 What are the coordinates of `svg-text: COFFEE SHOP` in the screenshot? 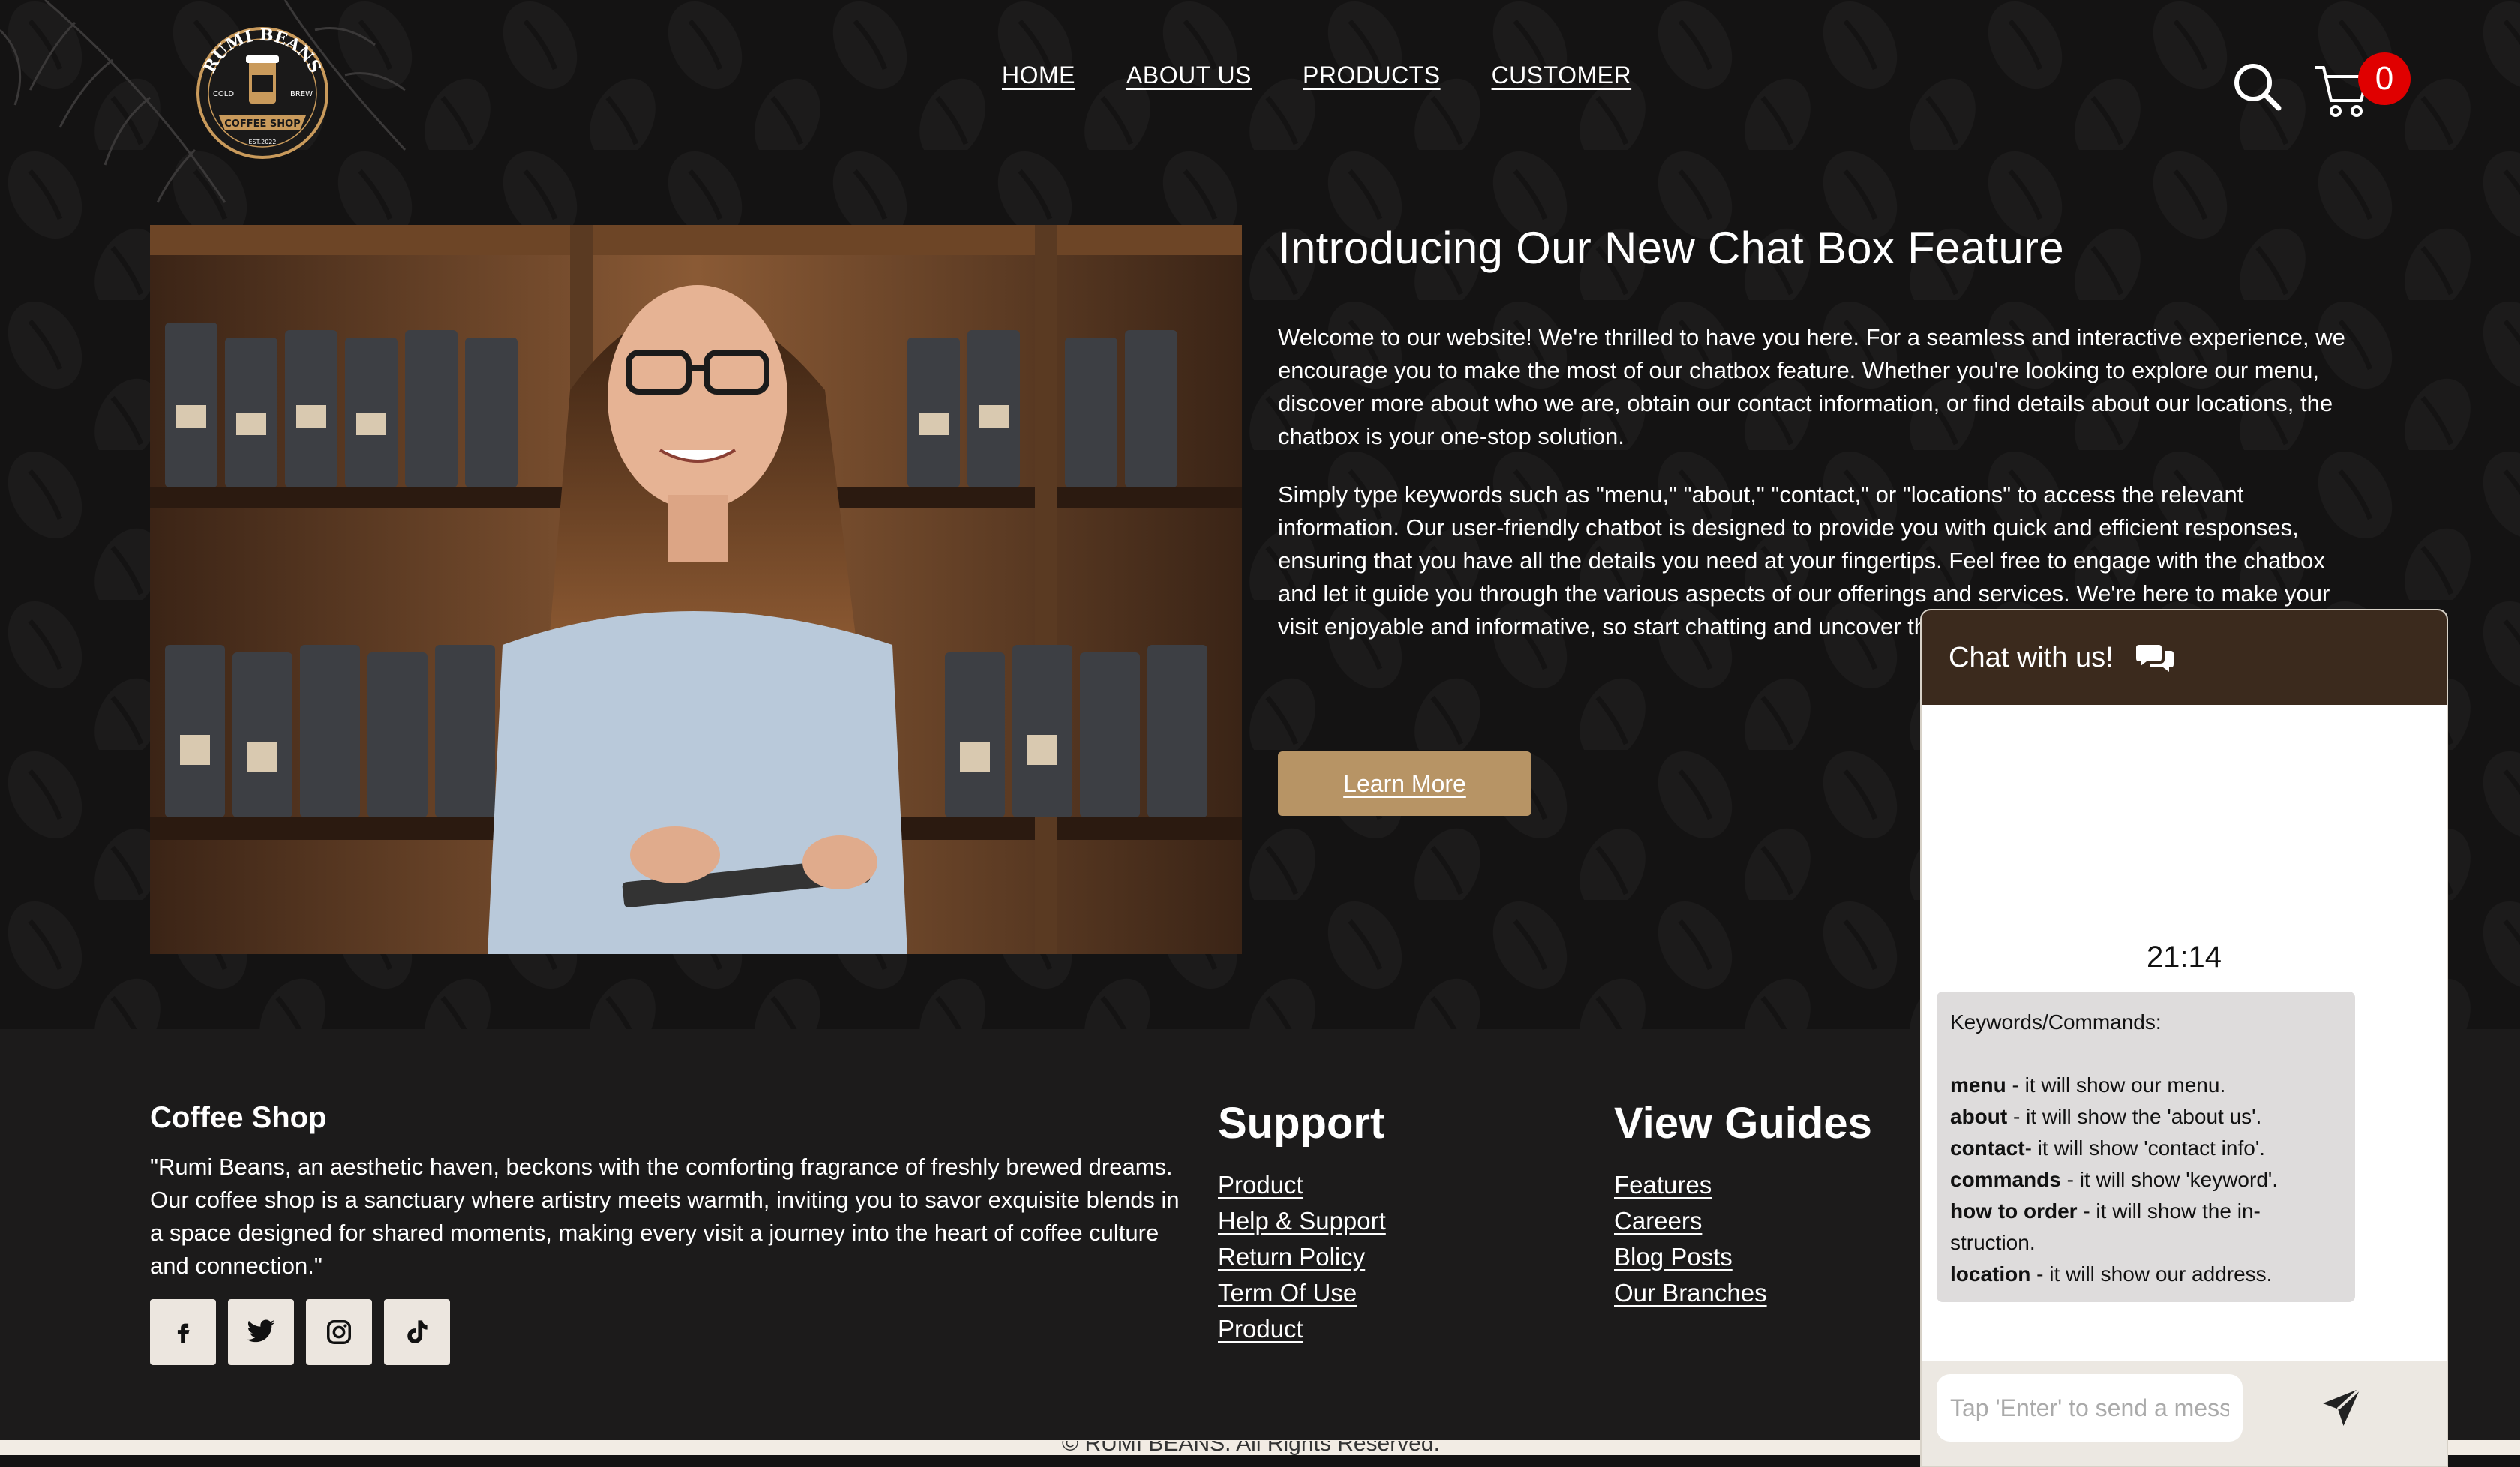 It's located at (262, 124).